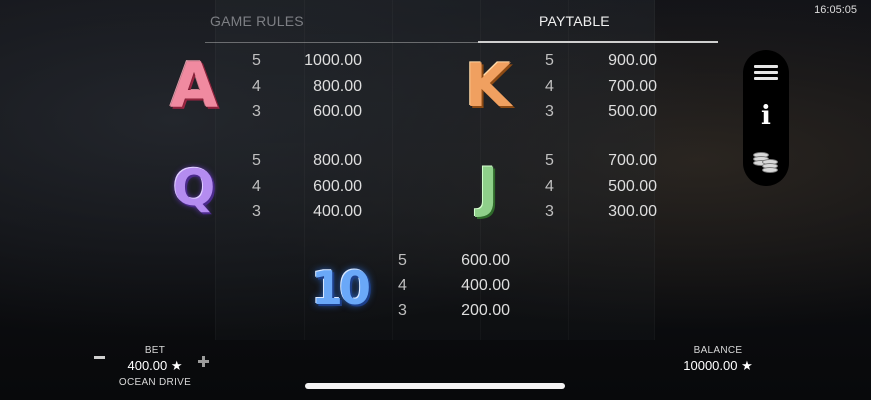 This screenshot has width=871, height=400. Describe the element at coordinates (766, 162) in the screenshot. I see `coins-icon` at that location.